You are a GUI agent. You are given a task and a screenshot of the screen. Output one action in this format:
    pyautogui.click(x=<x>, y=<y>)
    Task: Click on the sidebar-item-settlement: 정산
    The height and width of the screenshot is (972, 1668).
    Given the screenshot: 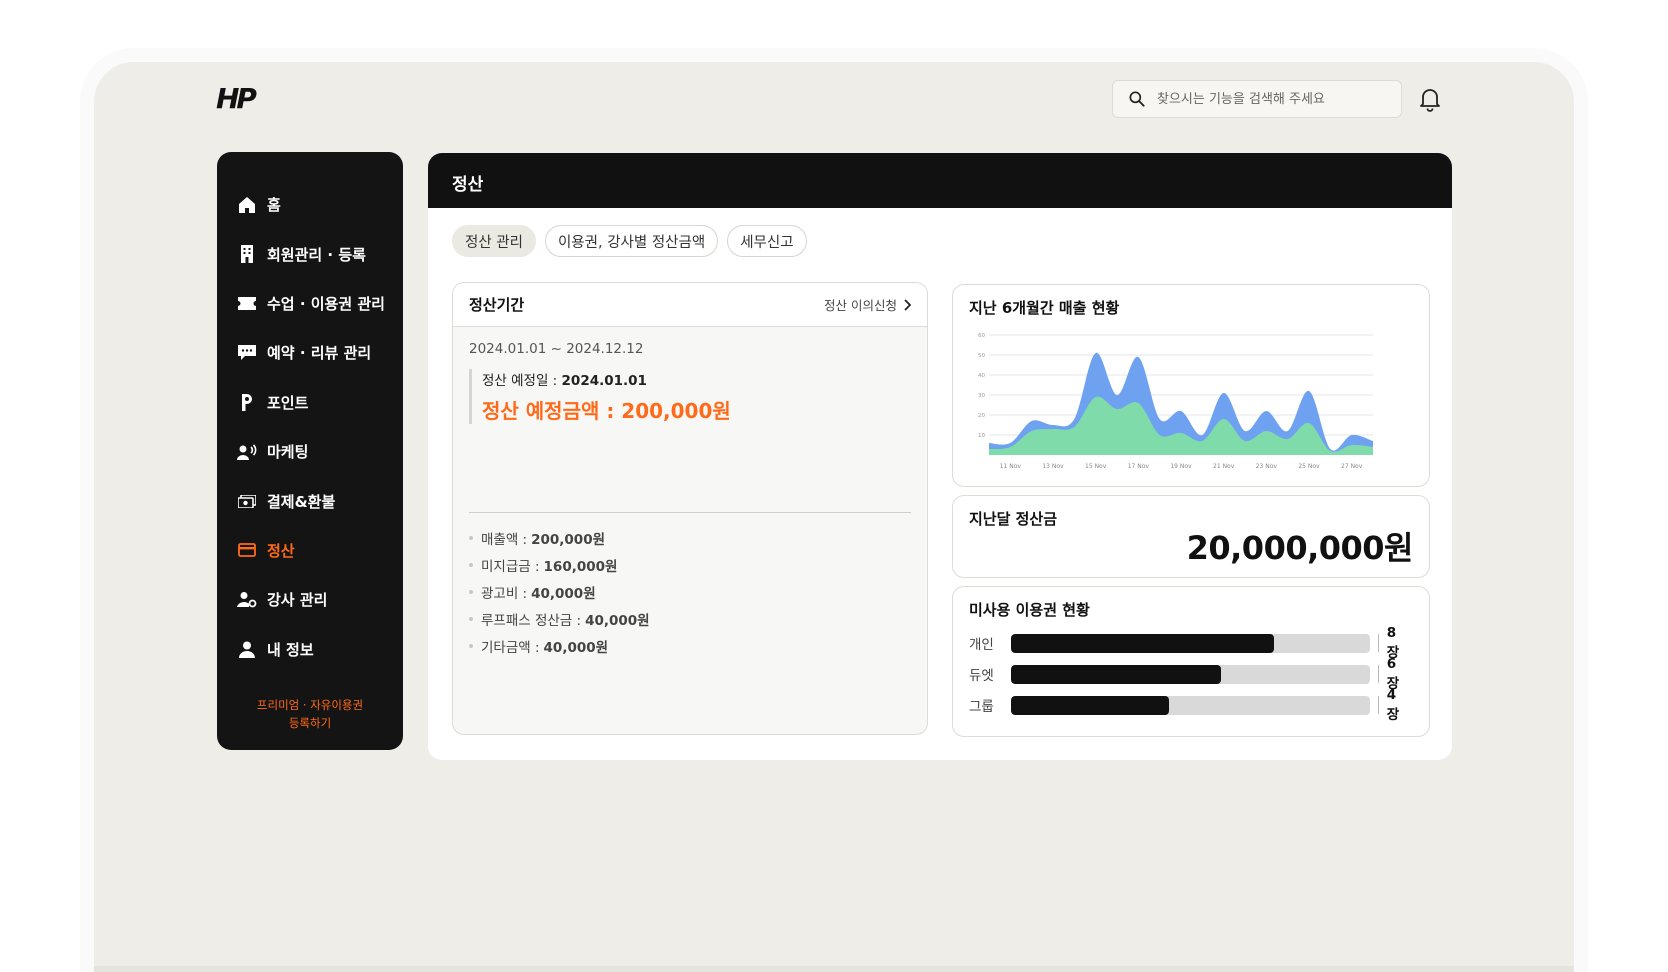 What is the action you would take?
    pyautogui.click(x=310, y=550)
    